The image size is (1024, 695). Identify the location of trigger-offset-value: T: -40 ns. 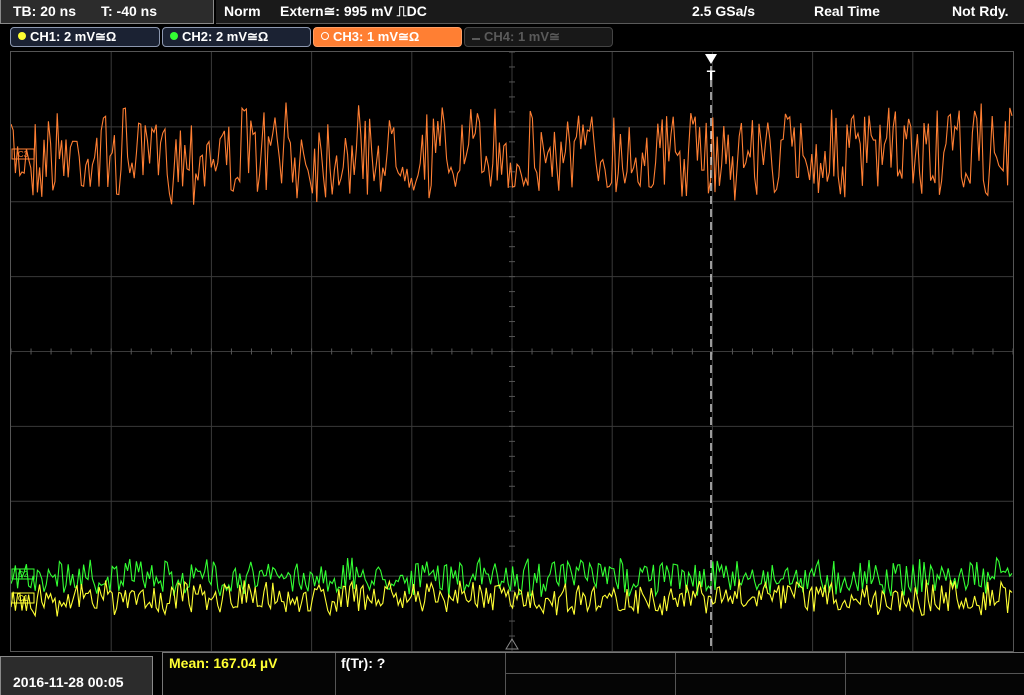
(129, 11).